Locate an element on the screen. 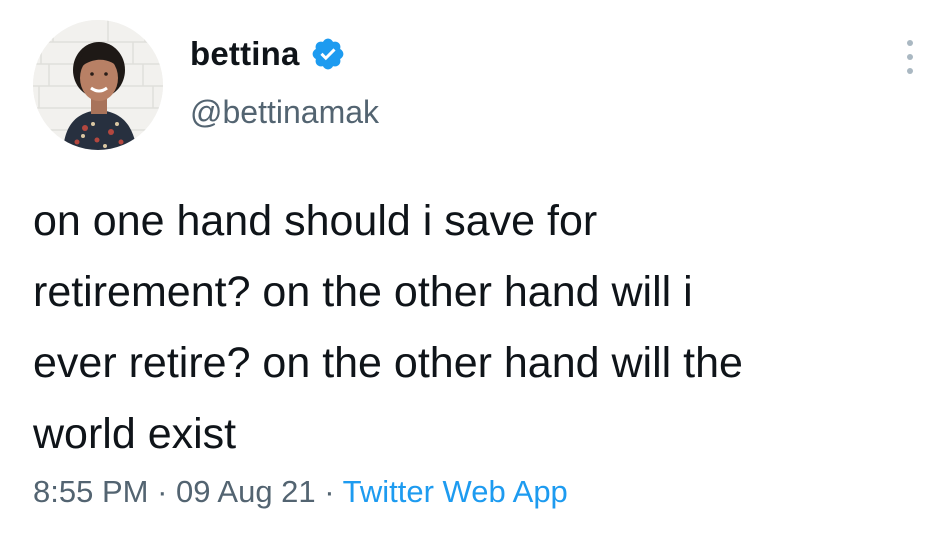  verified-badge-icon is located at coordinates (328, 54).